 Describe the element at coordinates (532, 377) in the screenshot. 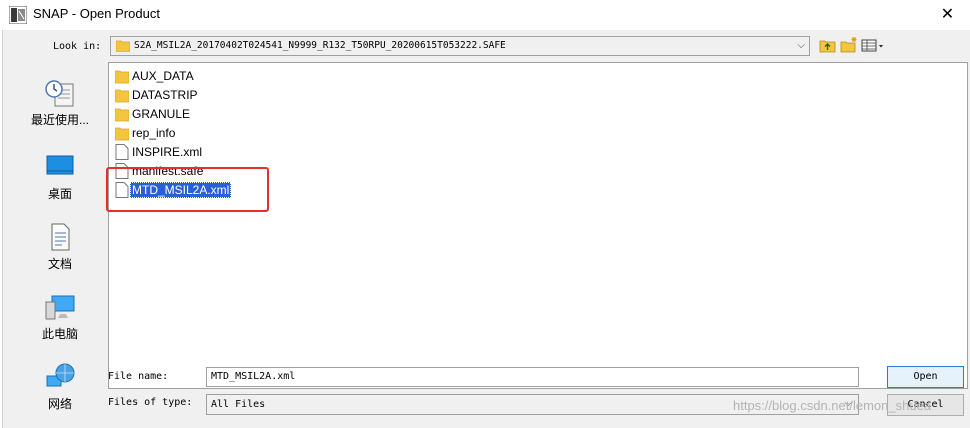

I see `file-name-input: MTD_MSIL2A.xml` at that location.